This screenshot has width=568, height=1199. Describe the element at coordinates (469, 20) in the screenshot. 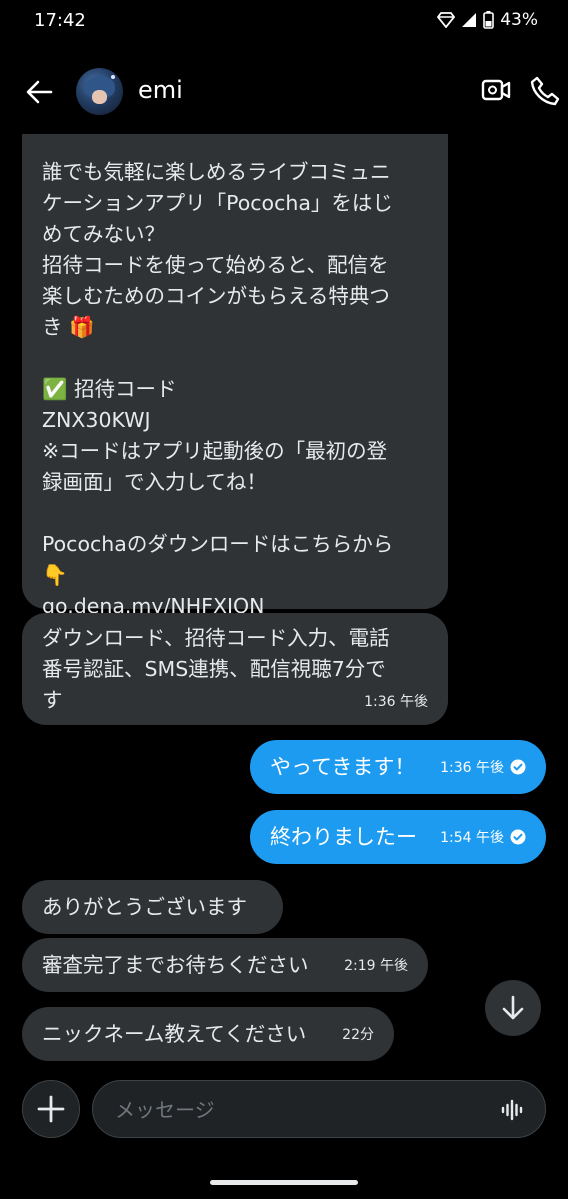

I see `signal-icon` at that location.